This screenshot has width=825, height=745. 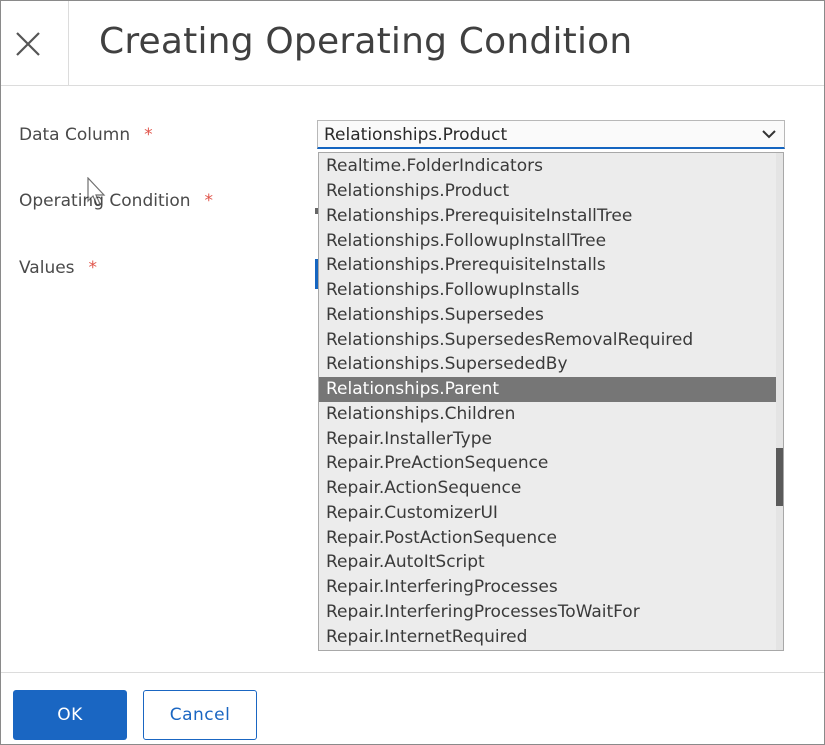 I want to click on data-column-select: Relationships.Product, so click(x=551, y=134).